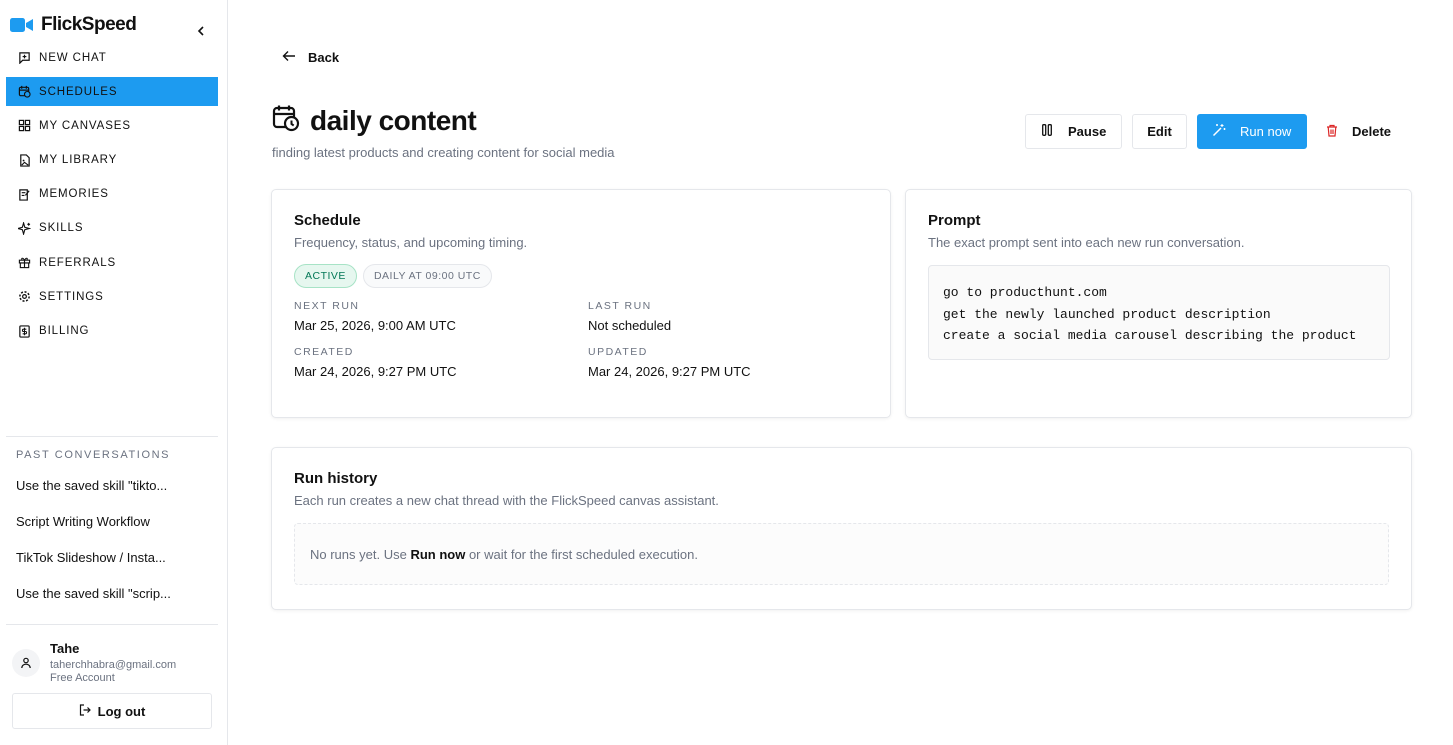 The width and height of the screenshot is (1453, 745). What do you see at coordinates (1219, 131) in the screenshot?
I see `magic-wand-icon` at bounding box center [1219, 131].